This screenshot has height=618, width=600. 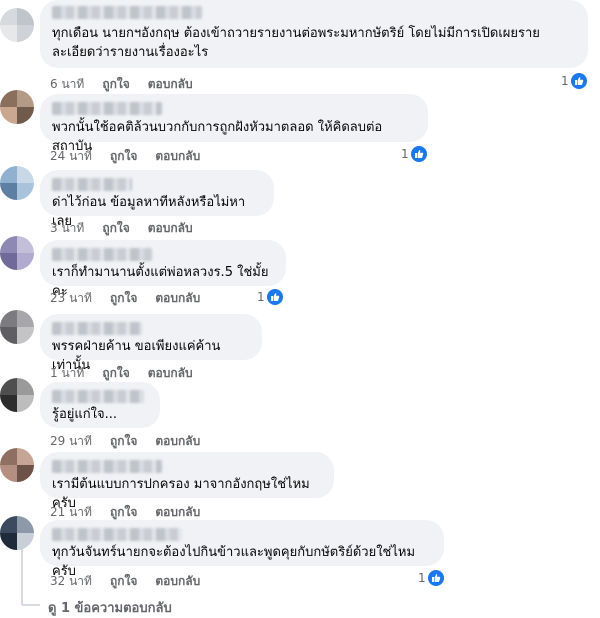 What do you see at coordinates (71, 156) in the screenshot?
I see `comment-time: 24 นาที` at bounding box center [71, 156].